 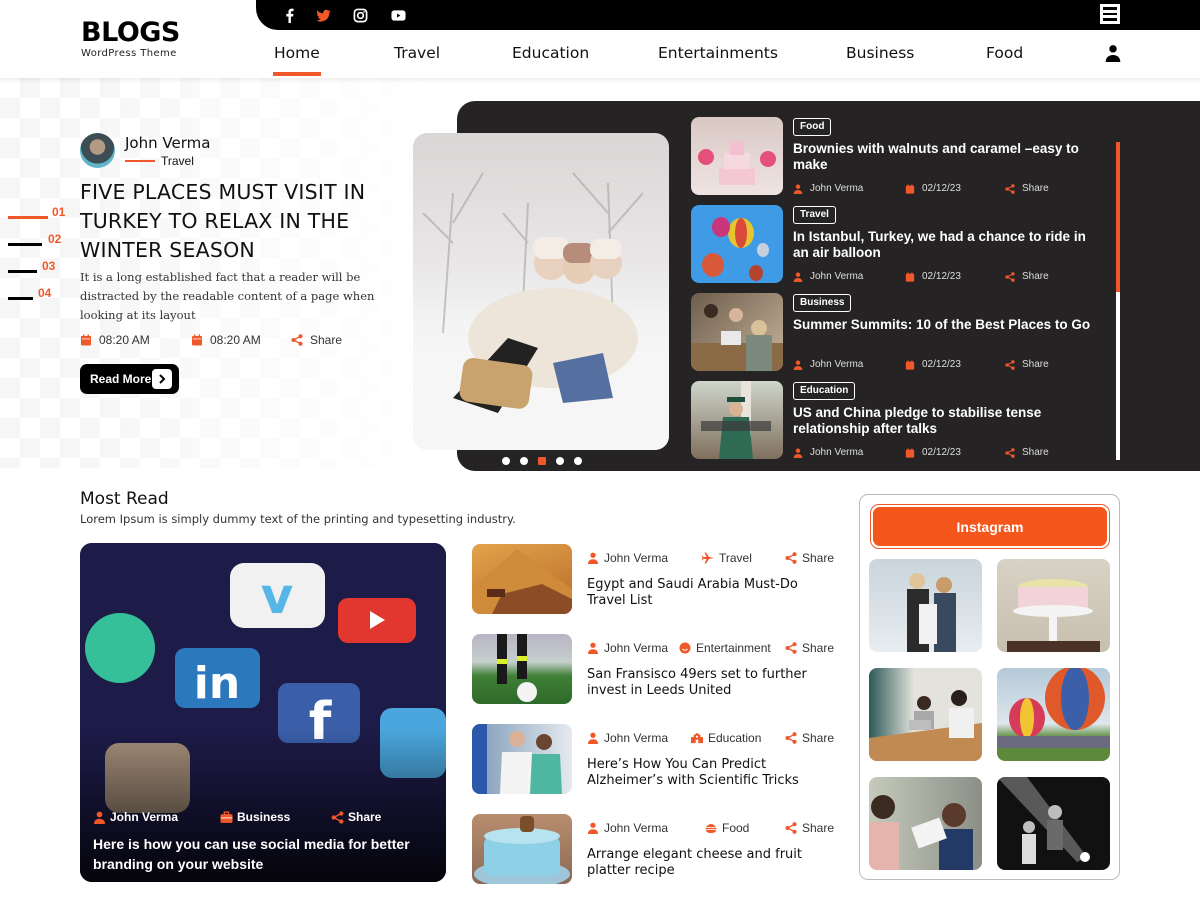 I want to click on slider-dot-active, so click(x=542, y=461).